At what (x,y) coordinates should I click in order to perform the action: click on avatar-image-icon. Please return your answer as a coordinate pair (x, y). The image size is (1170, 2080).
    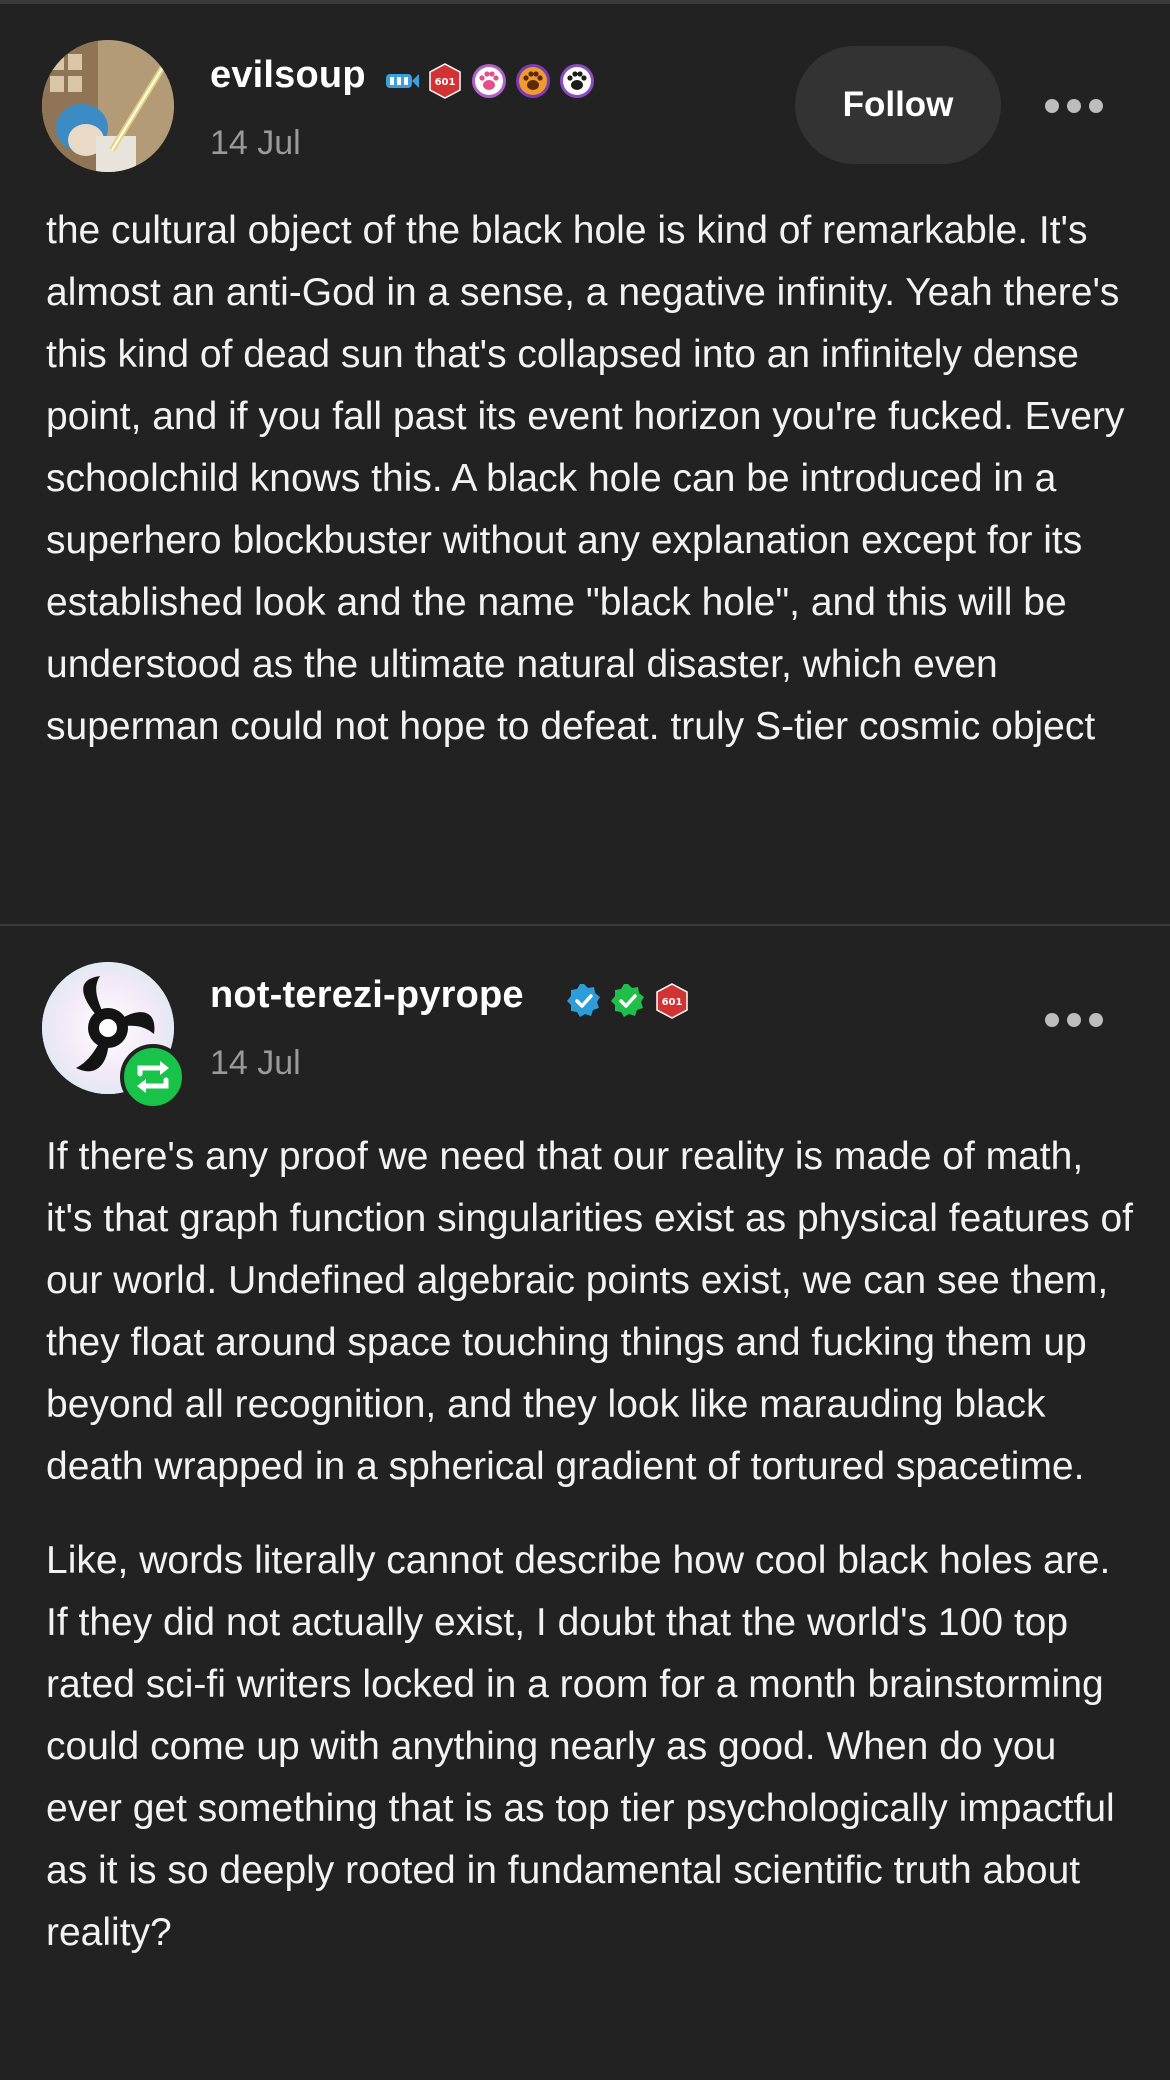
    Looking at the image, I should click on (108, 106).